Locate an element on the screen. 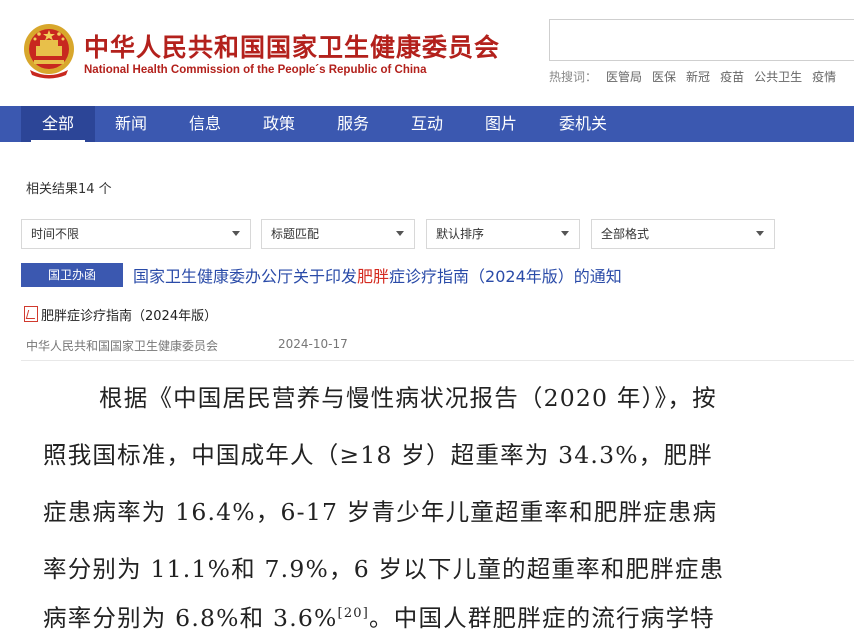 Image resolution: width=854 pixels, height=643 pixels. active-tab-indicator is located at coordinates (58, 141).